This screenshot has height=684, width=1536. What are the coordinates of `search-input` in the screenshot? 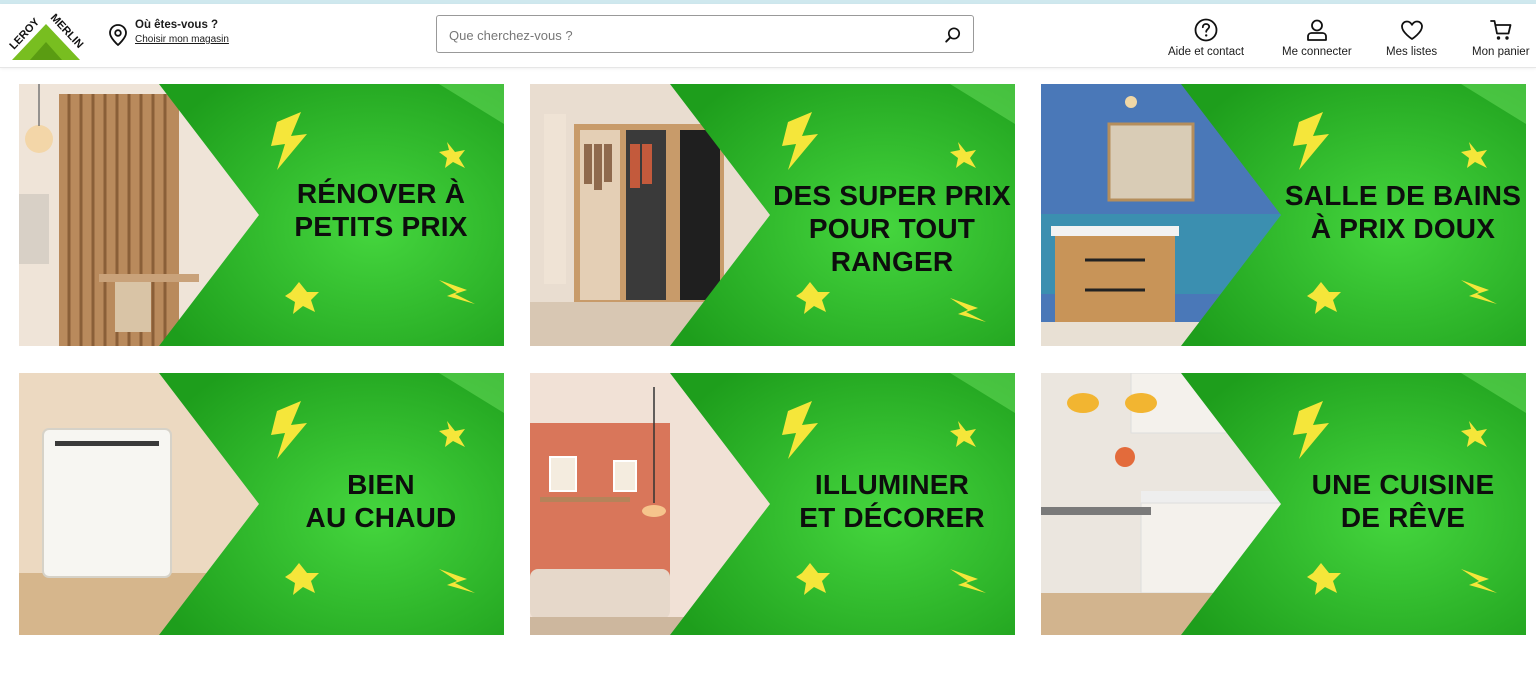 It's located at (689, 35).